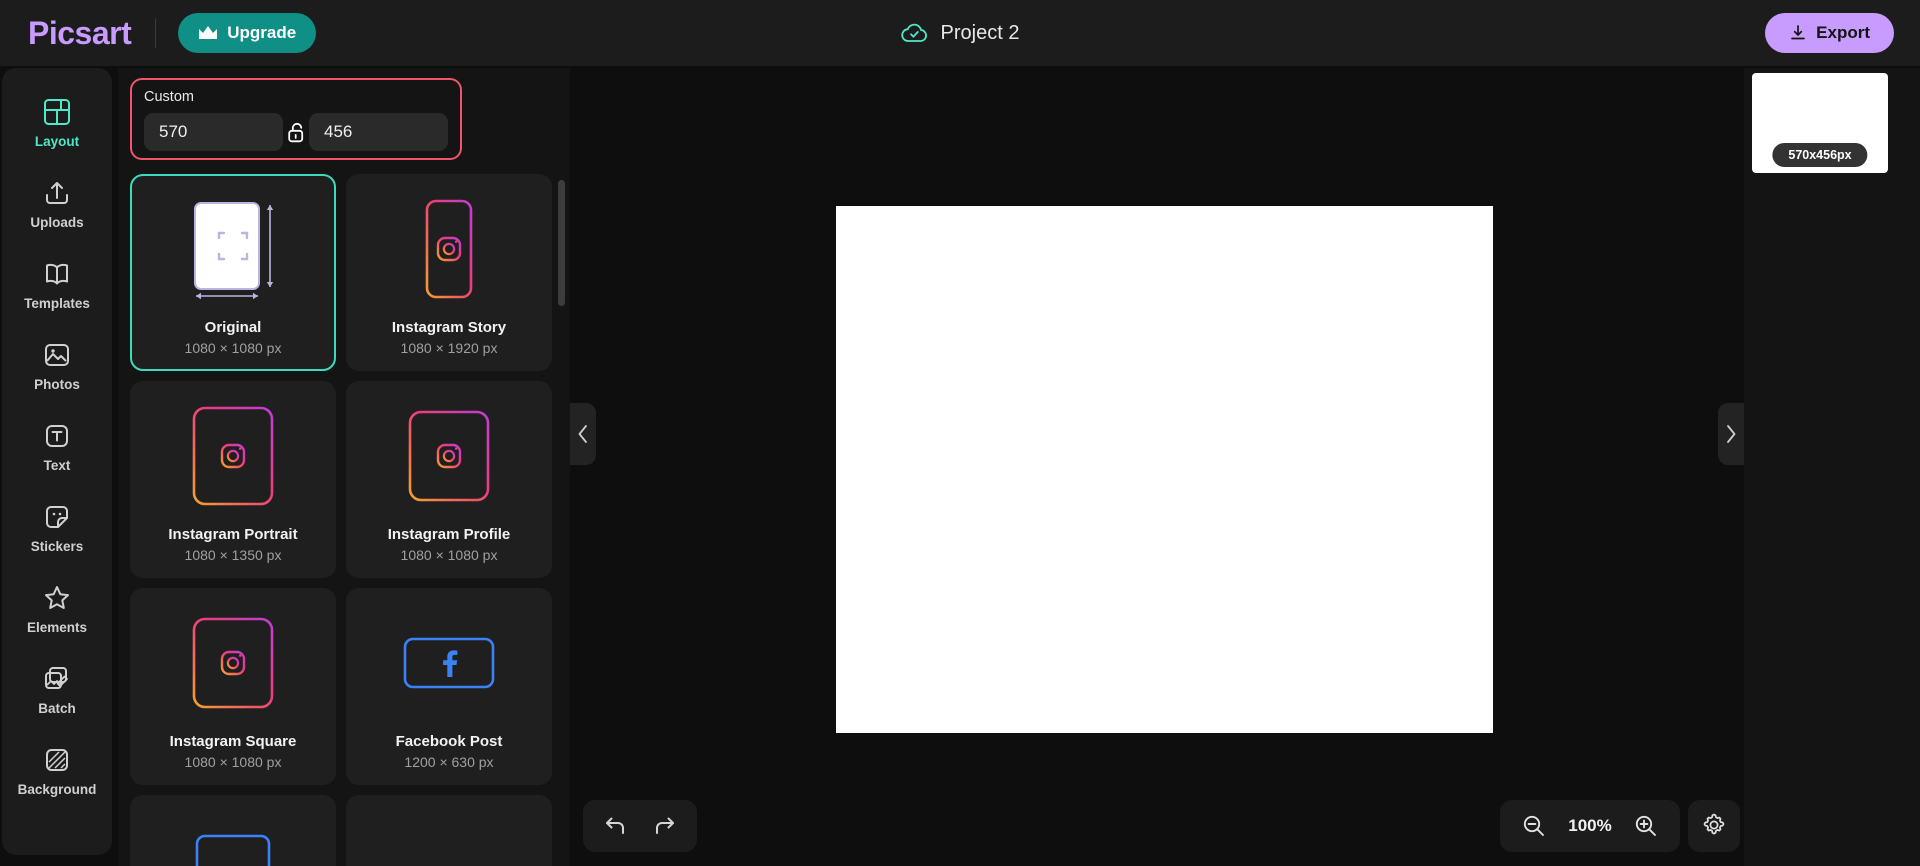 Image resolution: width=1920 pixels, height=866 pixels. What do you see at coordinates (57, 708) in the screenshot?
I see `sidebar-item-label: Batch` at bounding box center [57, 708].